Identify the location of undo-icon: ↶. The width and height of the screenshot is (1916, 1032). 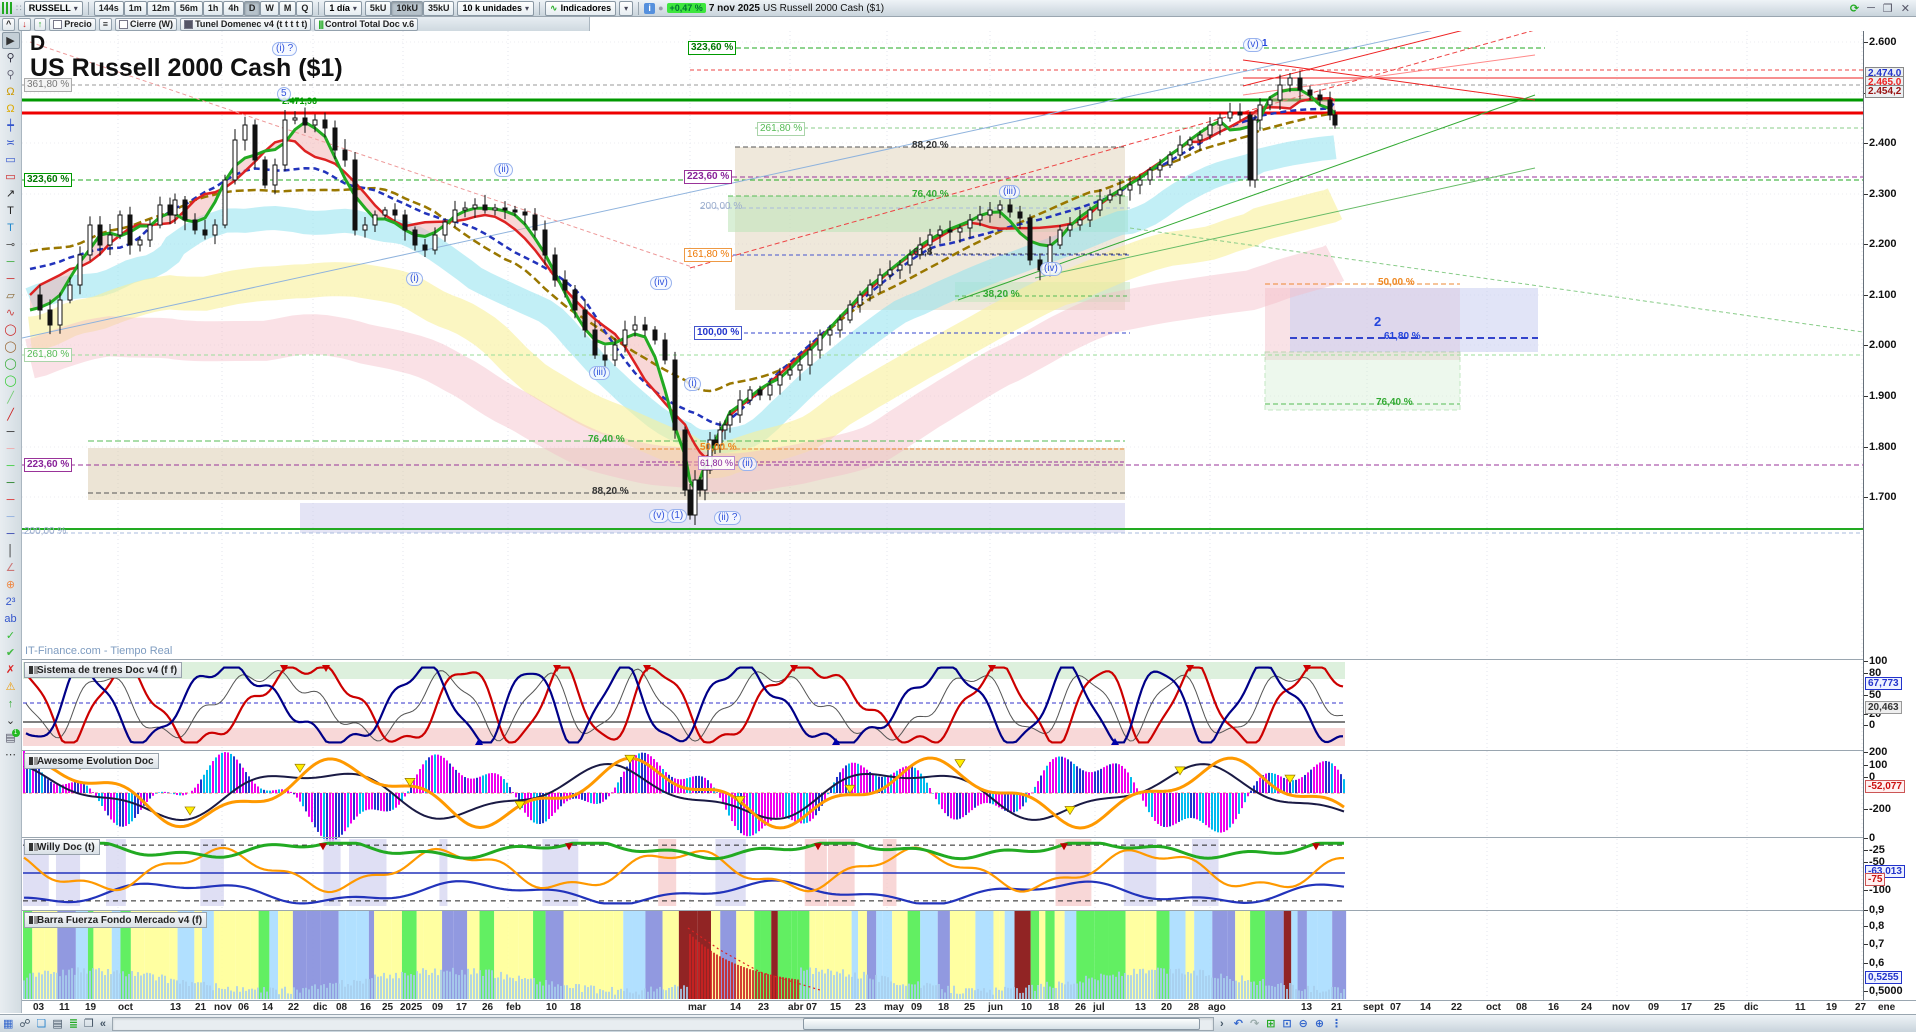
(1238, 1023).